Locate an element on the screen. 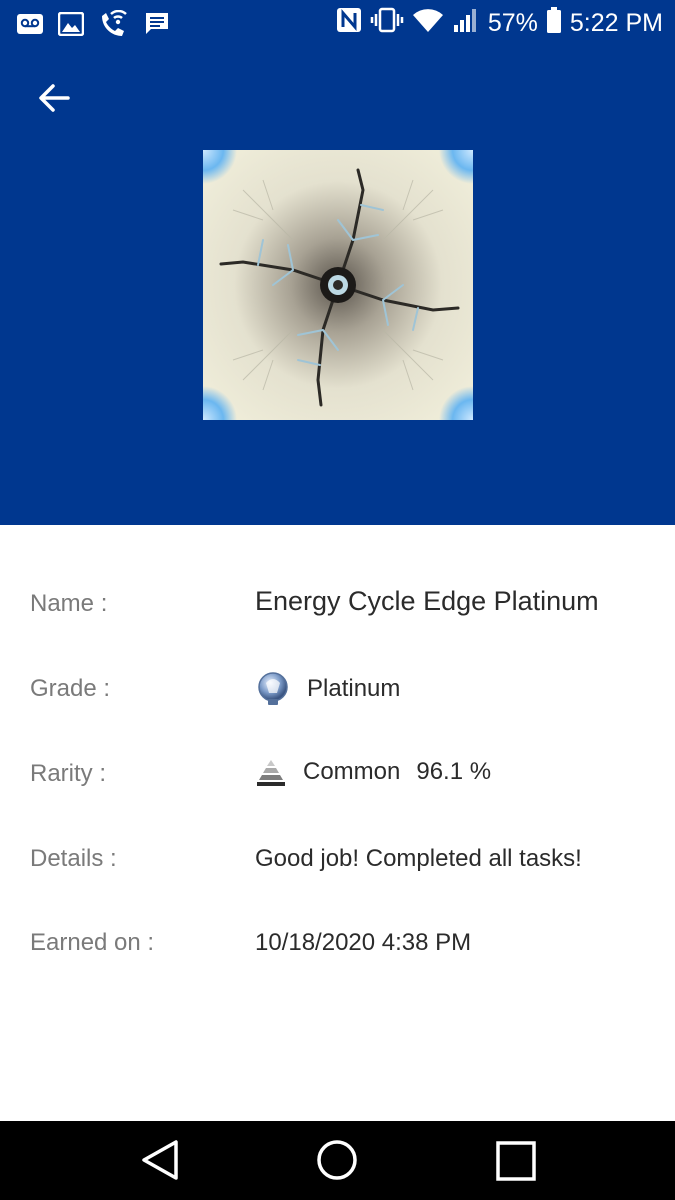 The image size is (675, 1200). wifi-calling-icon is located at coordinates (114, 26).